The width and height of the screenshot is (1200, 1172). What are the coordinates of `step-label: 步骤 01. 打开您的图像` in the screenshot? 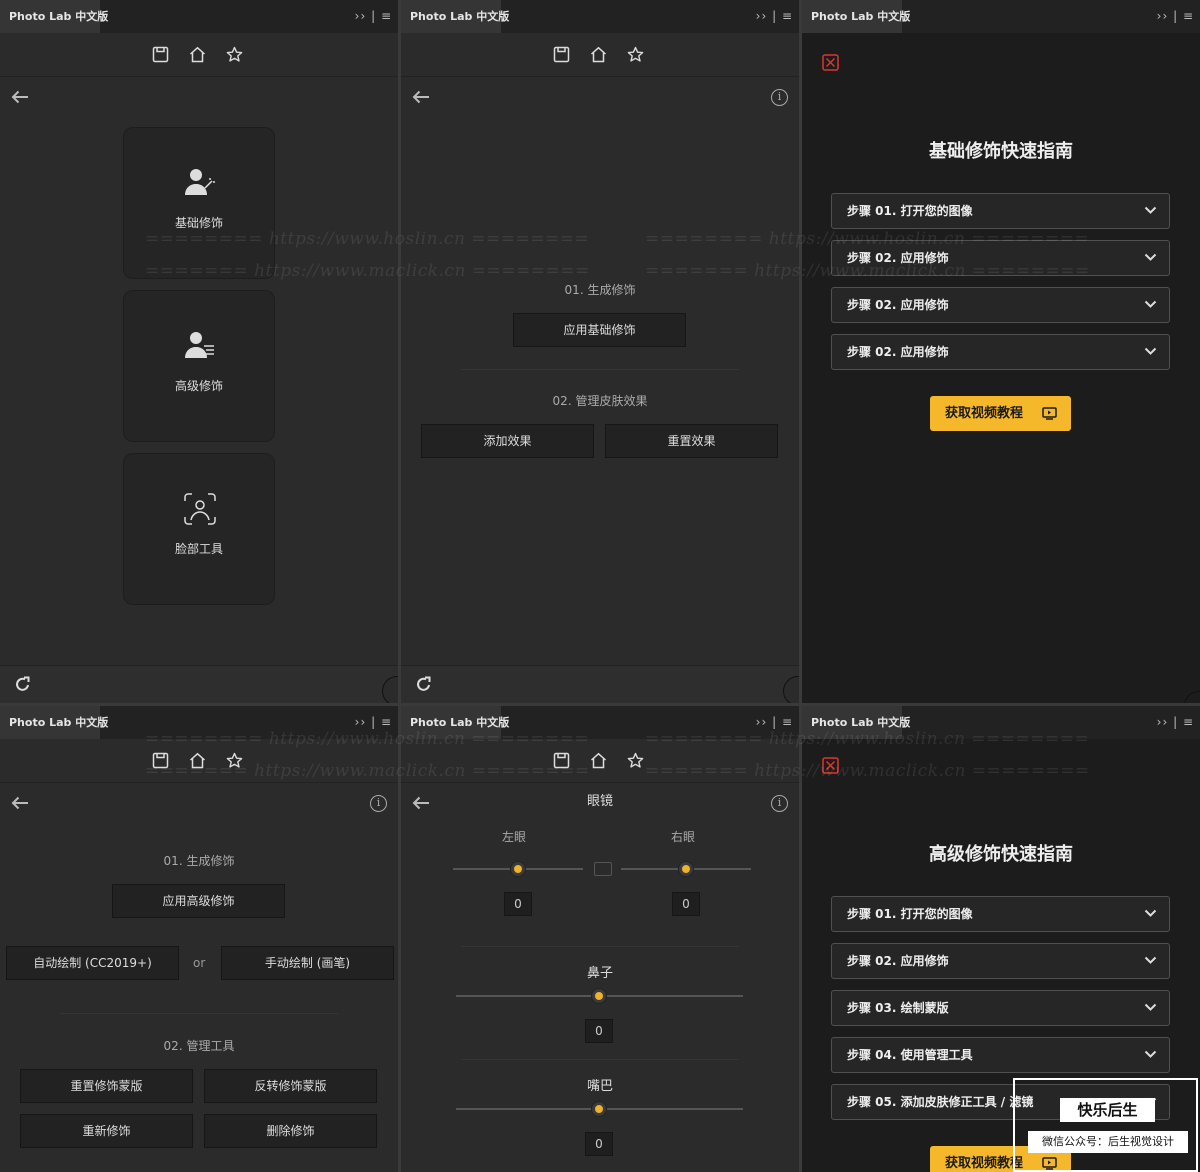 It's located at (910, 211).